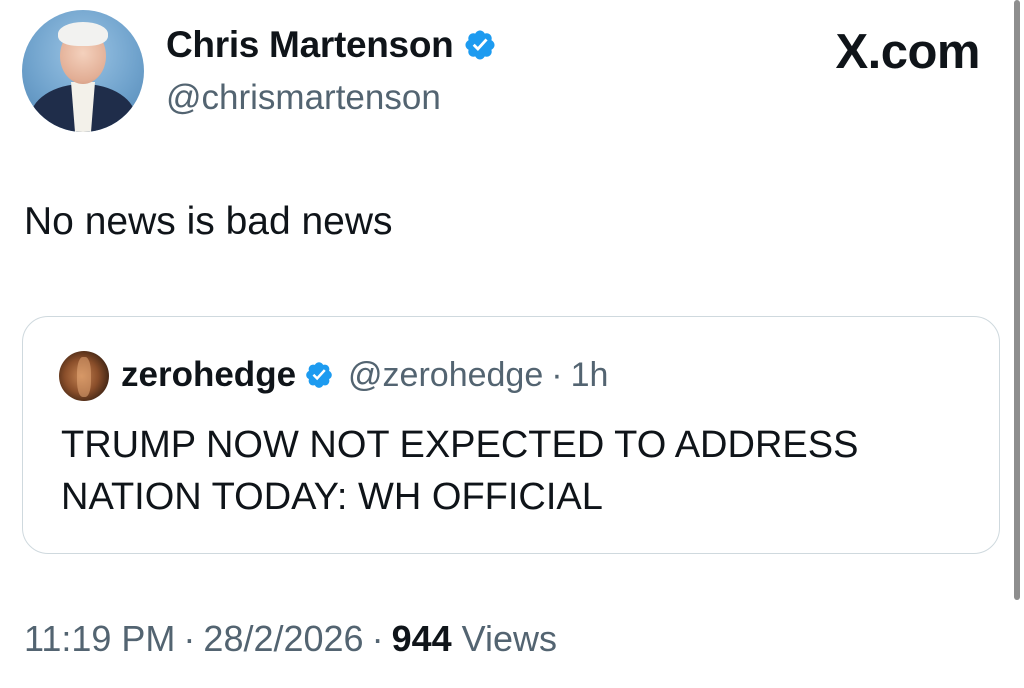  What do you see at coordinates (332, 497) in the screenshot?
I see `quoted-text-line-2: NATION TODAY: WH OFFICIAL` at bounding box center [332, 497].